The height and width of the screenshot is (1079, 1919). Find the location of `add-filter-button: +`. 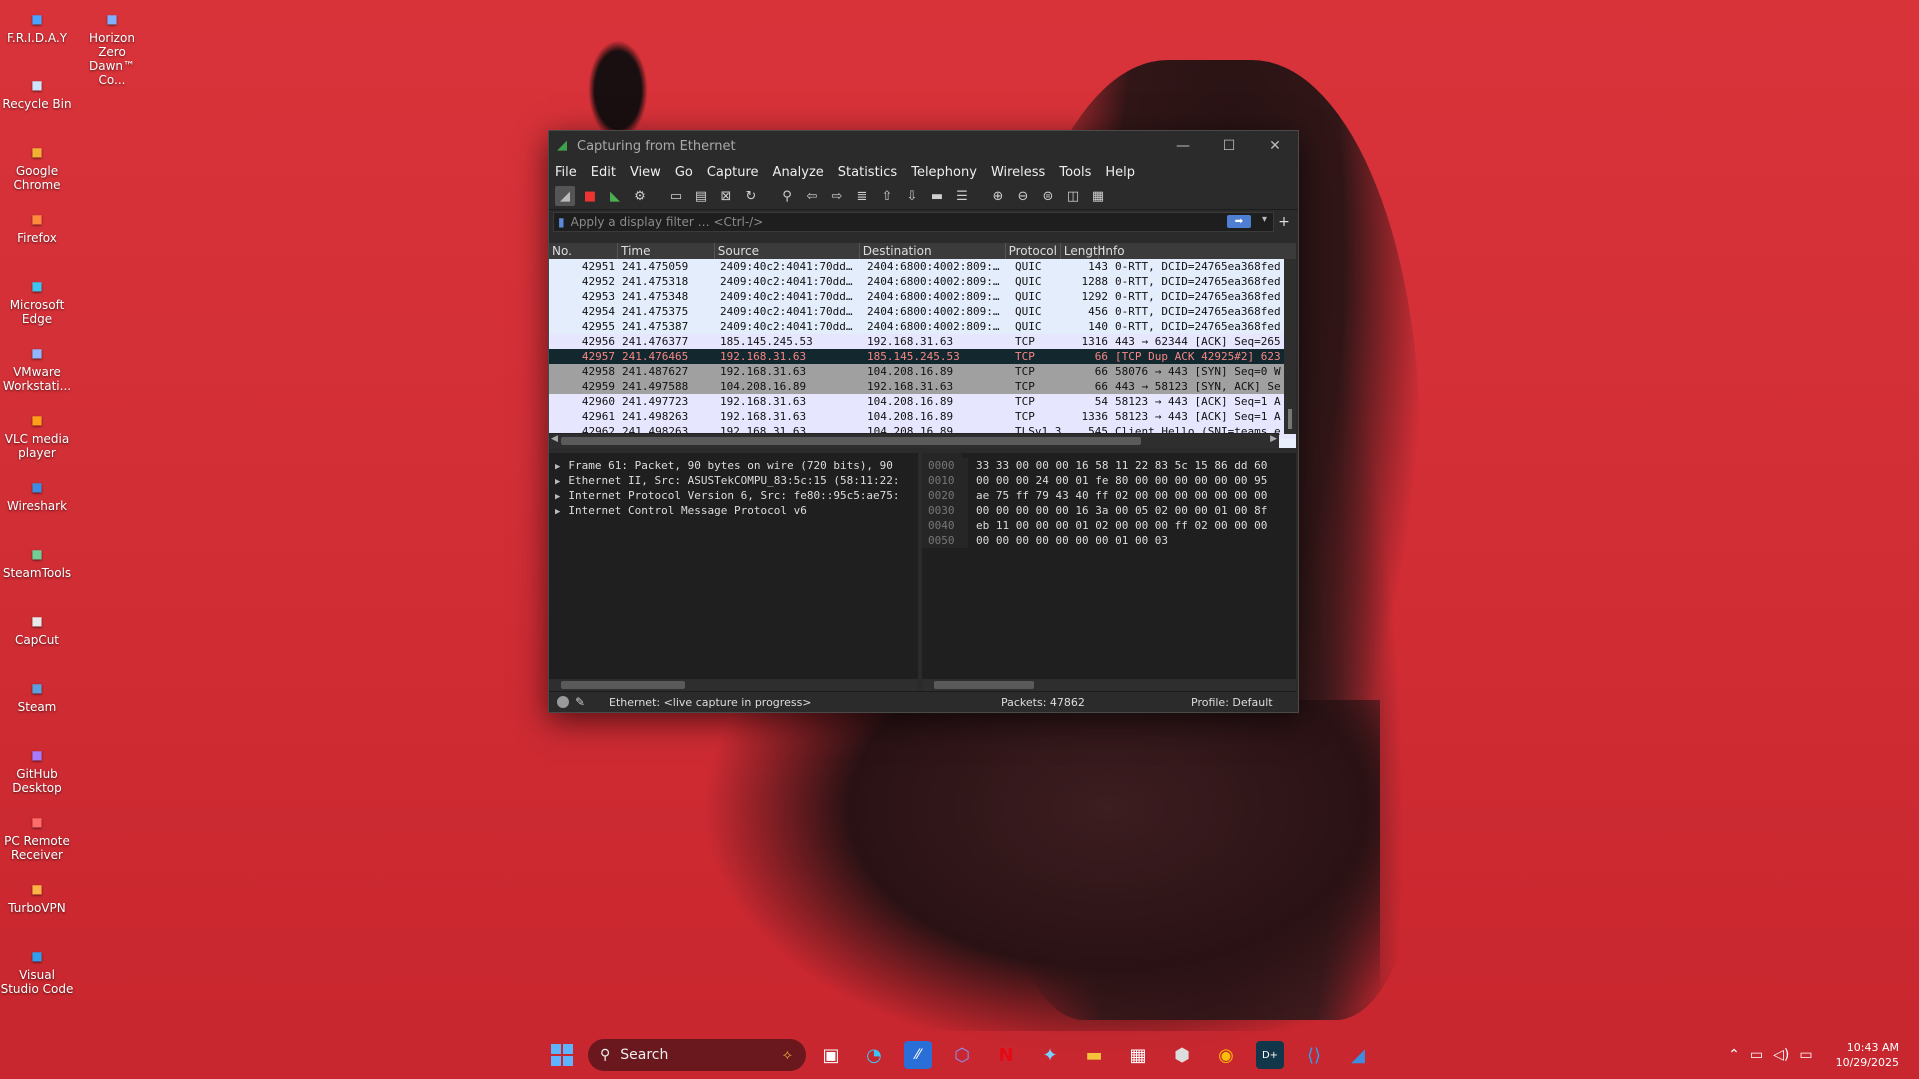

add-filter-button: + is located at coordinates (1284, 222).